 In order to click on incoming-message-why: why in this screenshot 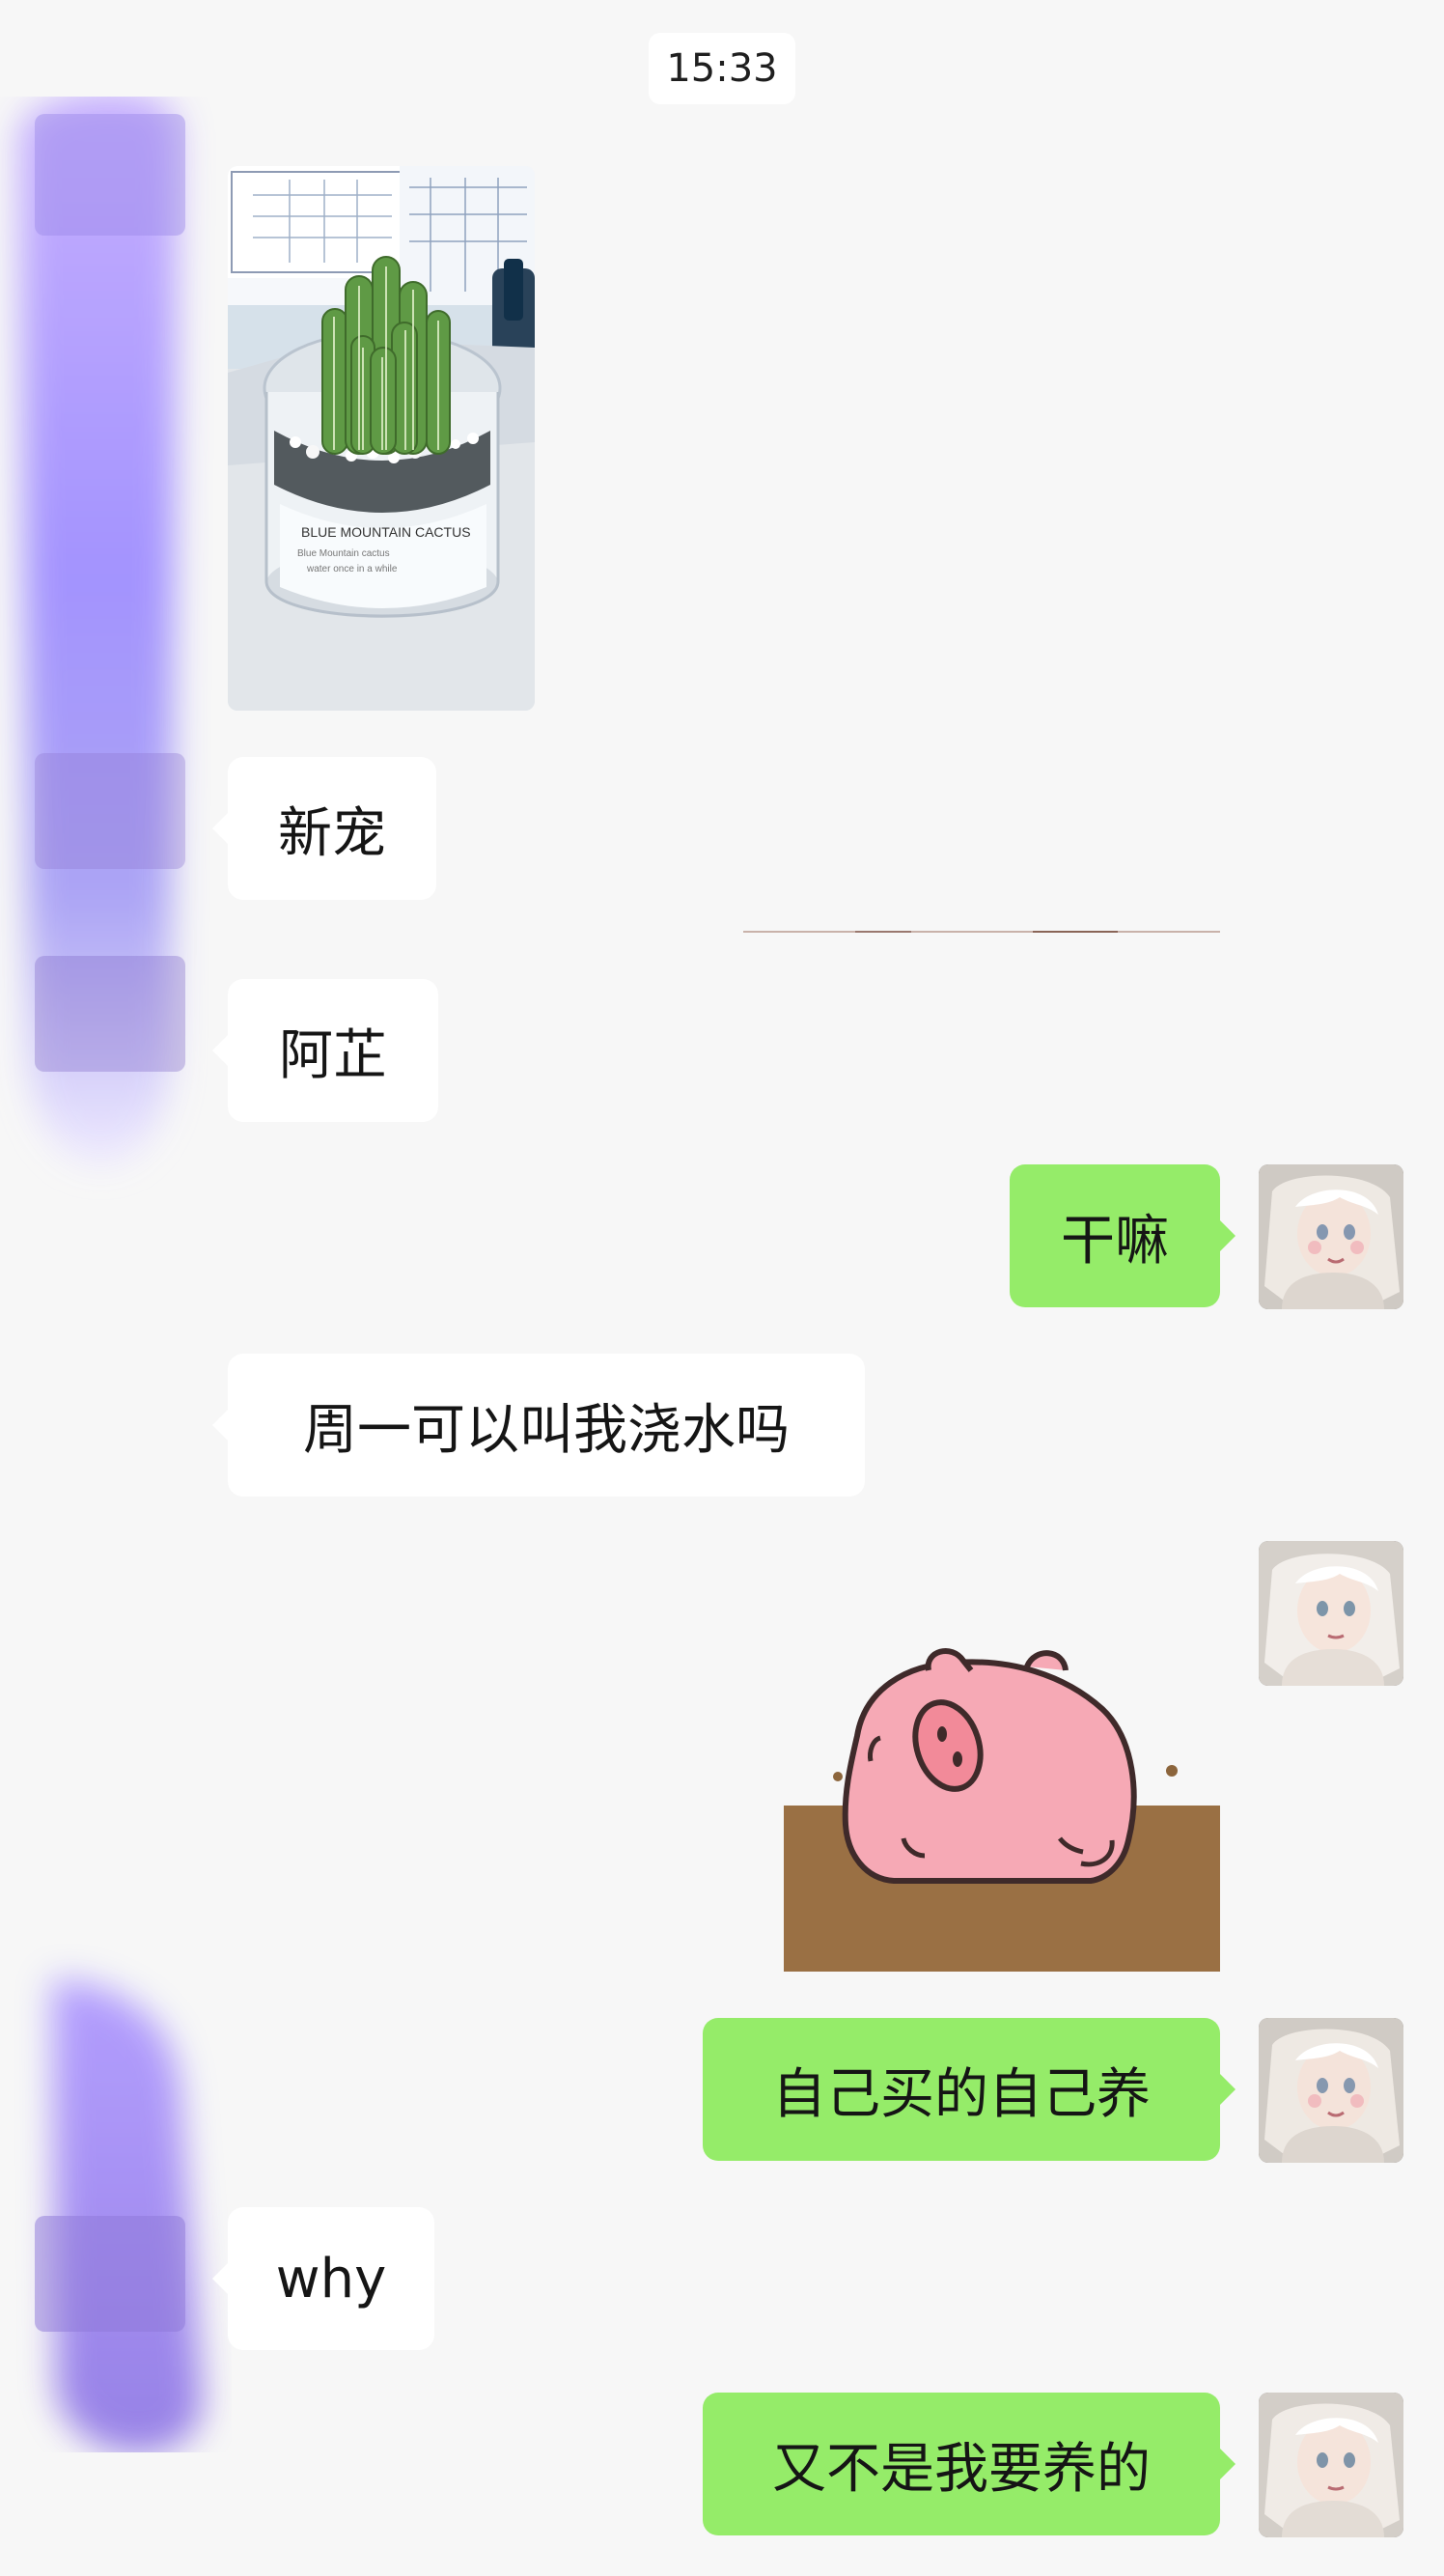, I will do `click(331, 2278)`.